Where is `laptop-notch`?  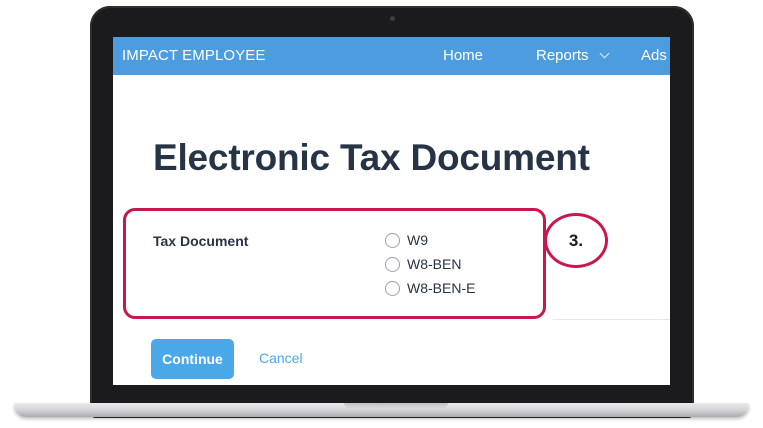
laptop-notch is located at coordinates (396, 405).